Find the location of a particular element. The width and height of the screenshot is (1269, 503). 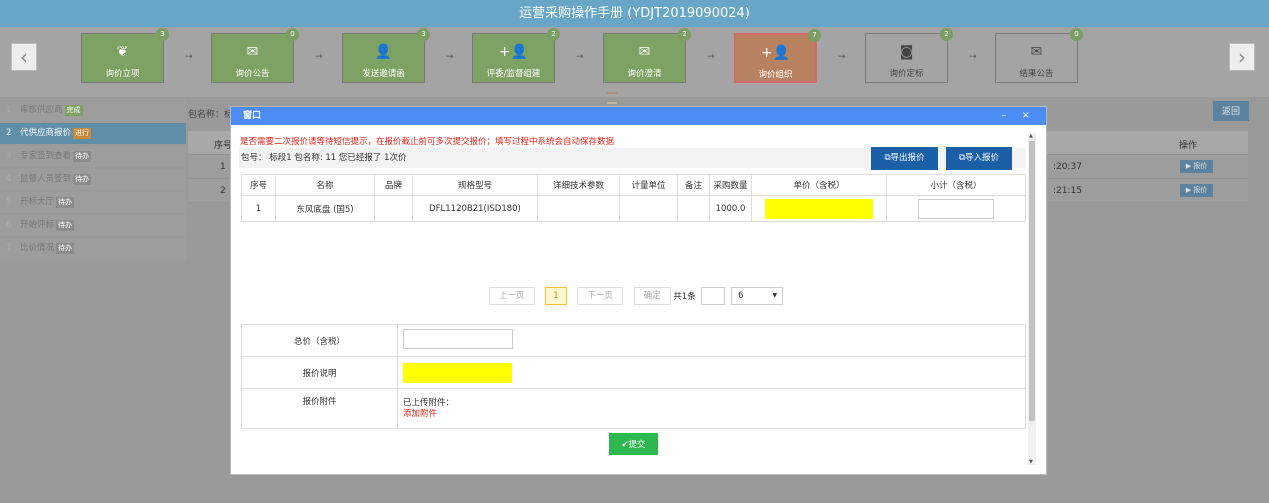

status-badge: 进行 is located at coordinates (82, 133).